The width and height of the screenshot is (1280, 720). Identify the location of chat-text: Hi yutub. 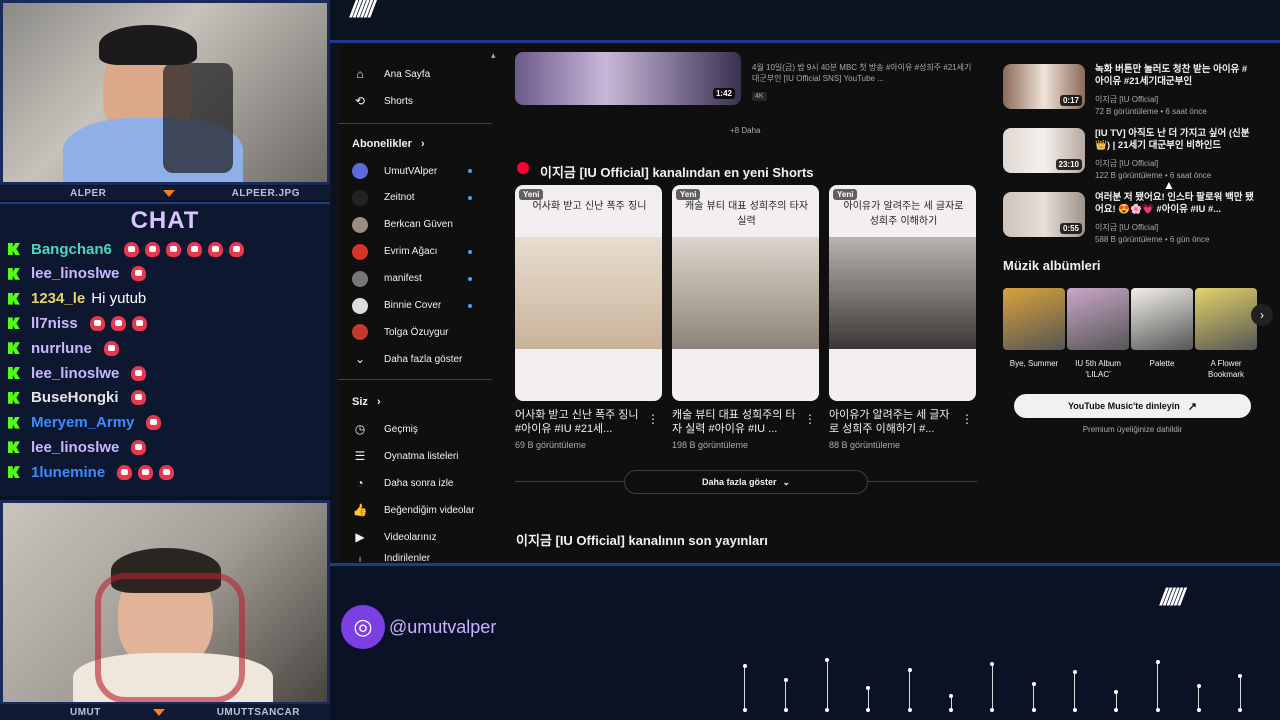
(119, 299).